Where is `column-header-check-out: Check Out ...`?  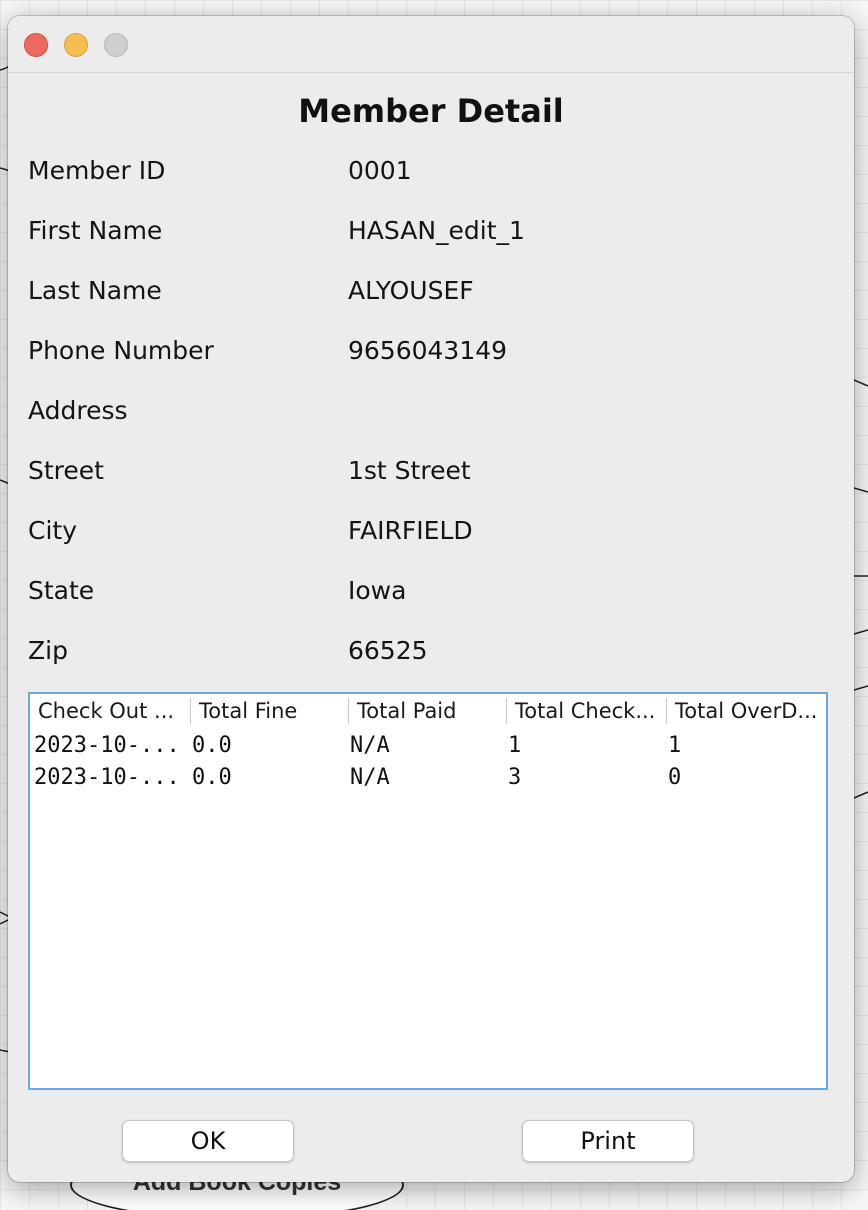 column-header-check-out: Check Out ... is located at coordinates (110, 711).